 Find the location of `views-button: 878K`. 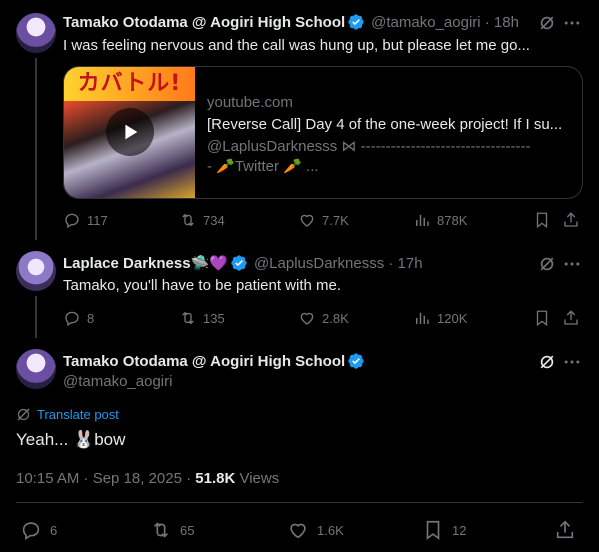

views-button: 878K is located at coordinates (440, 220).